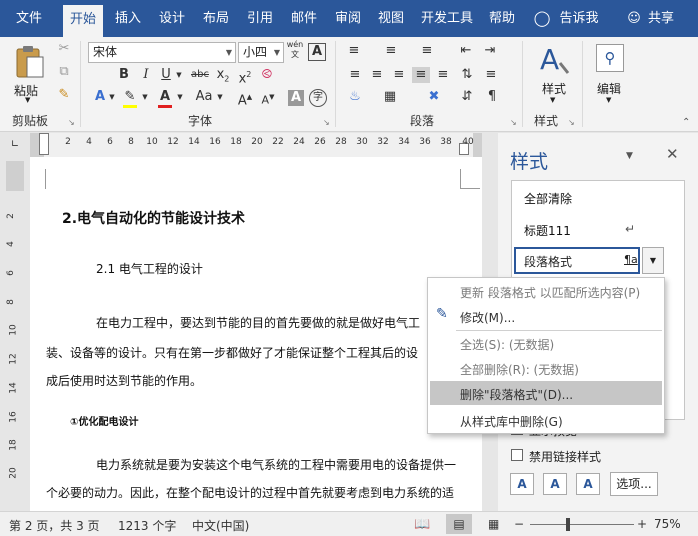 This screenshot has height=536, width=698. What do you see at coordinates (571, 123) in the screenshot?
I see `styles-launcher-icon: ↘` at bounding box center [571, 123].